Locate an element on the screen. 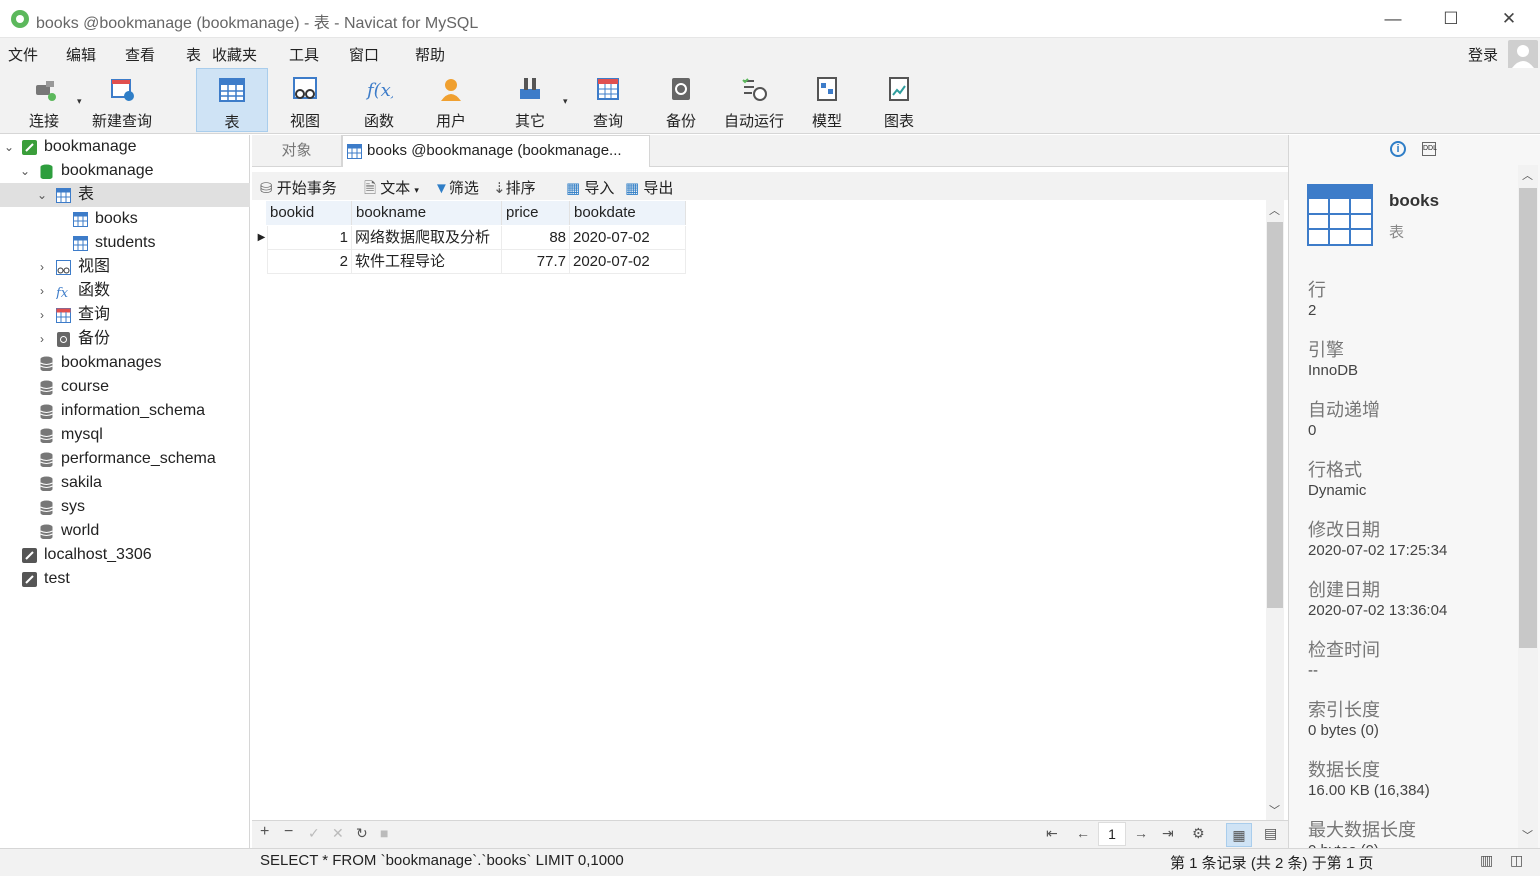 Image resolution: width=1540 pixels, height=876 pixels. tree-connection-localhost: localhost_3306 is located at coordinates (125, 555).